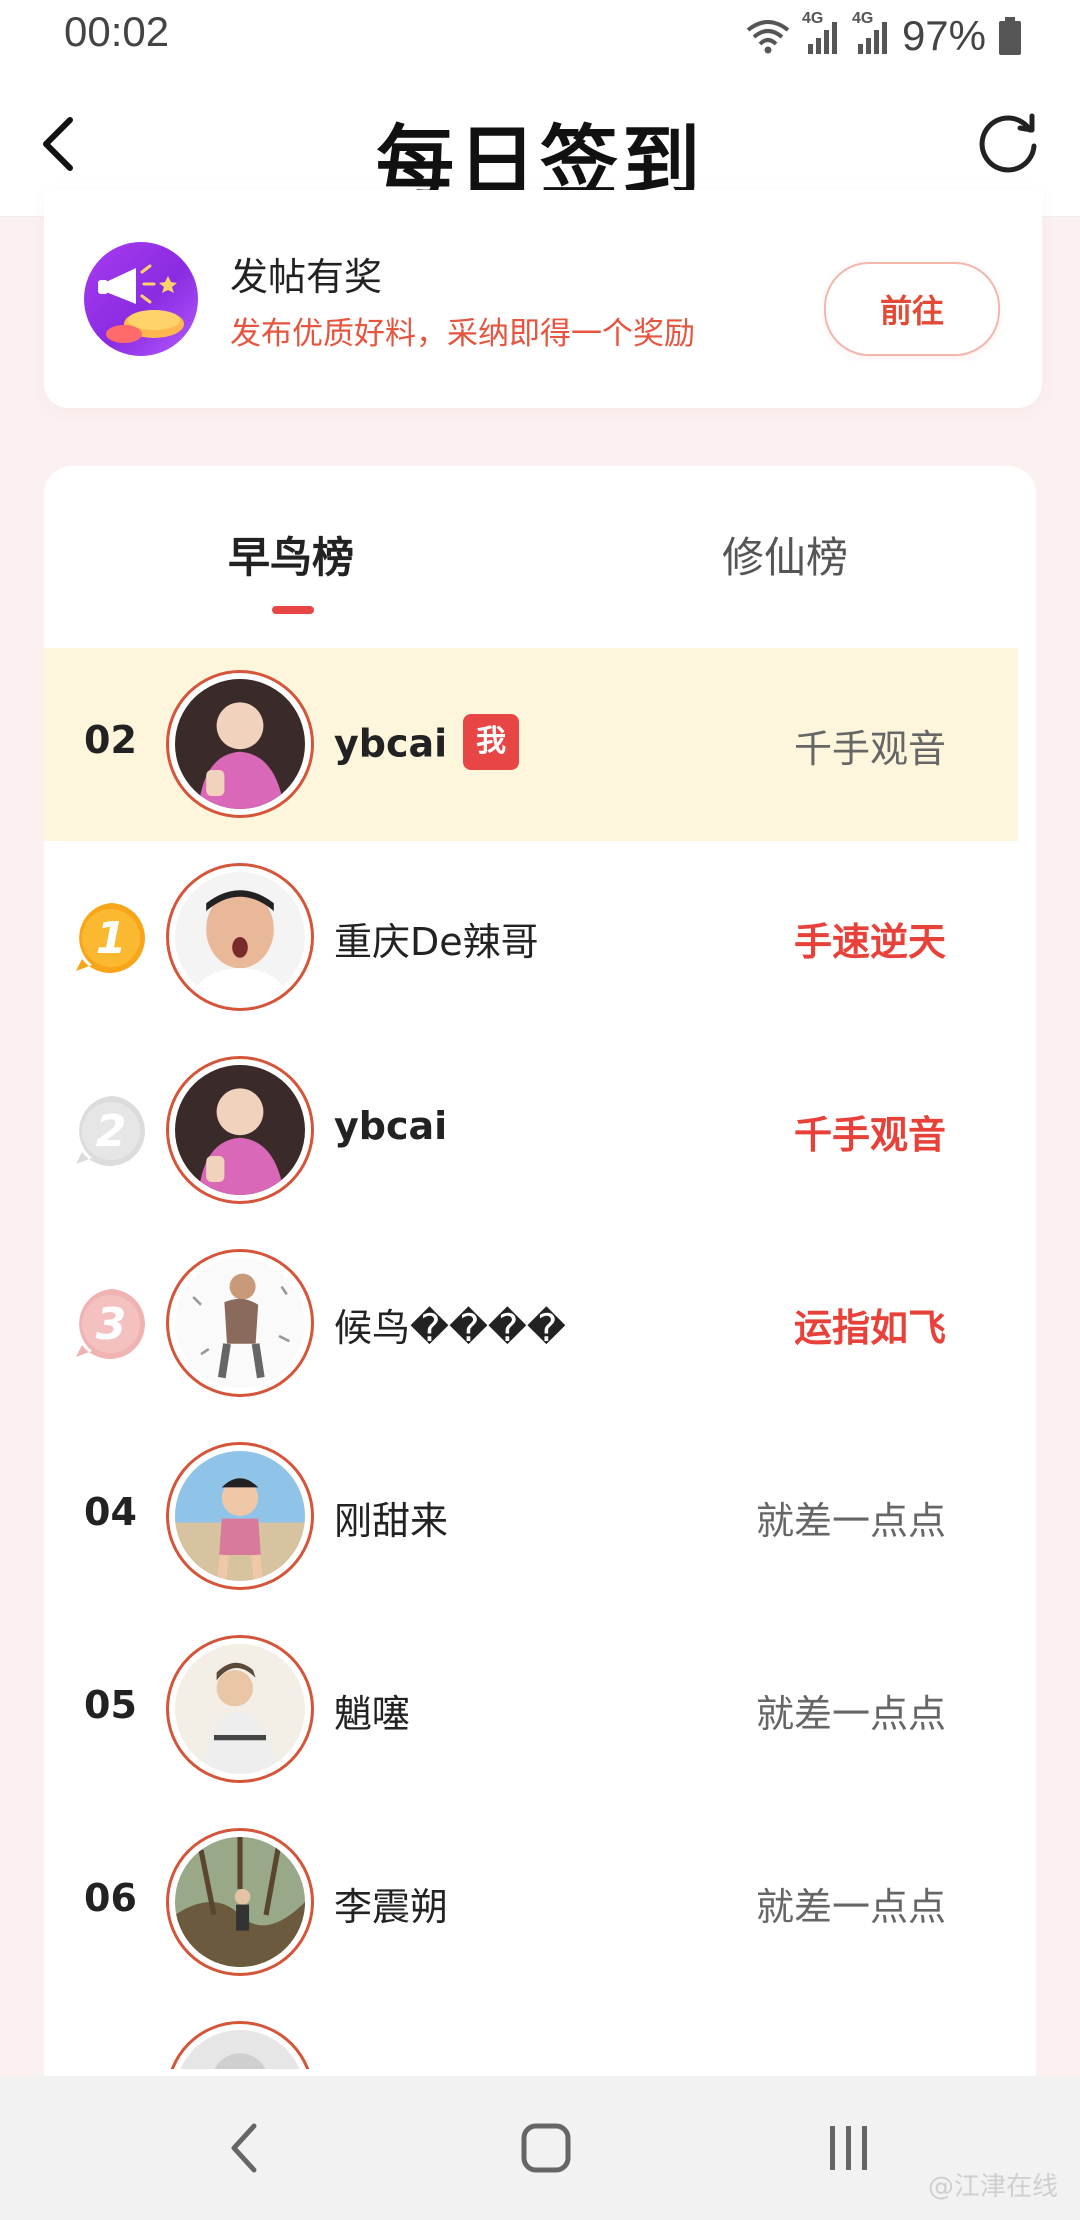 The image size is (1080, 2220). Describe the element at coordinates (531, 1709) in the screenshot. I see `rank-row-5: 05 魈噻 就差一点点` at that location.